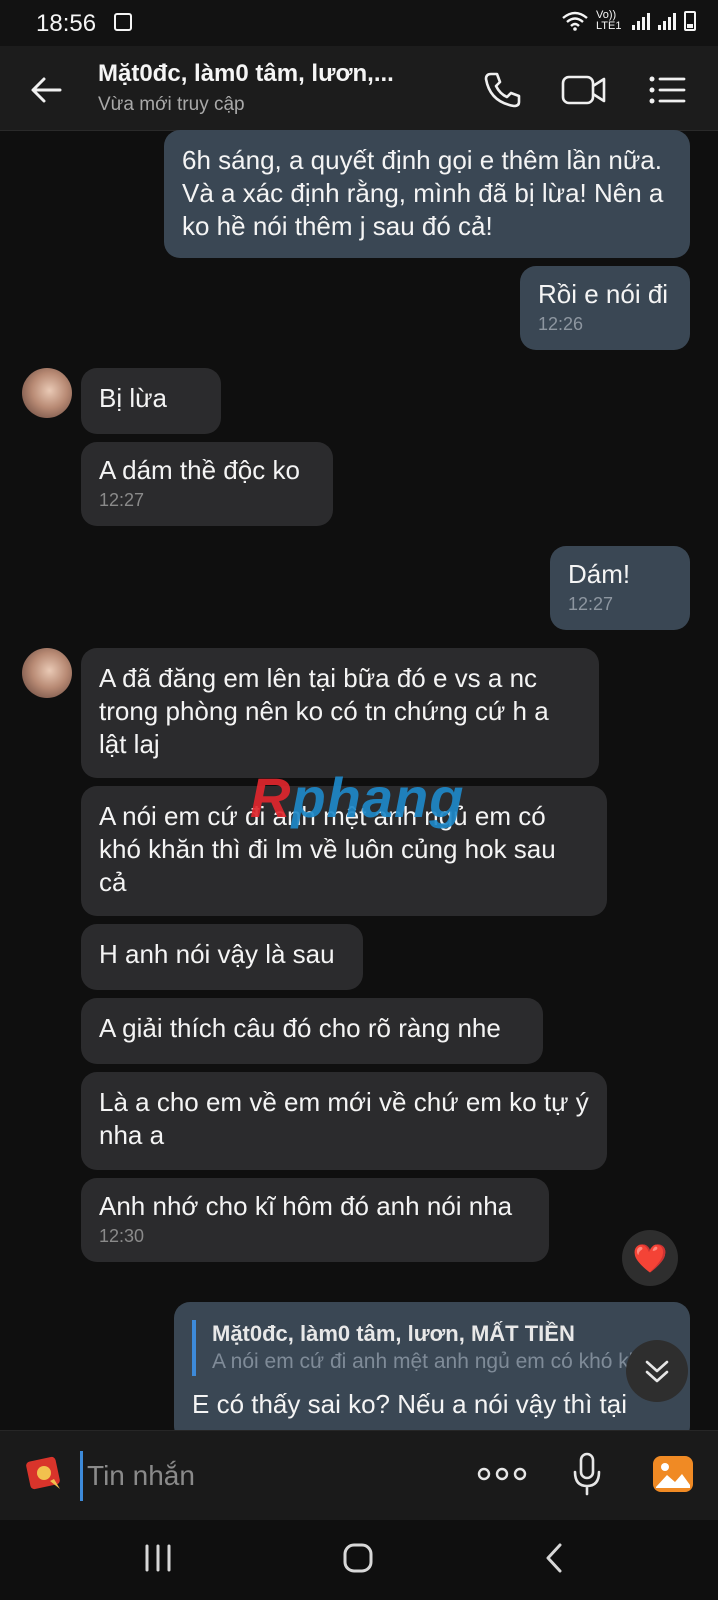 The height and width of the screenshot is (1600, 718). I want to click on heart-icon: ❤️, so click(650, 1258).